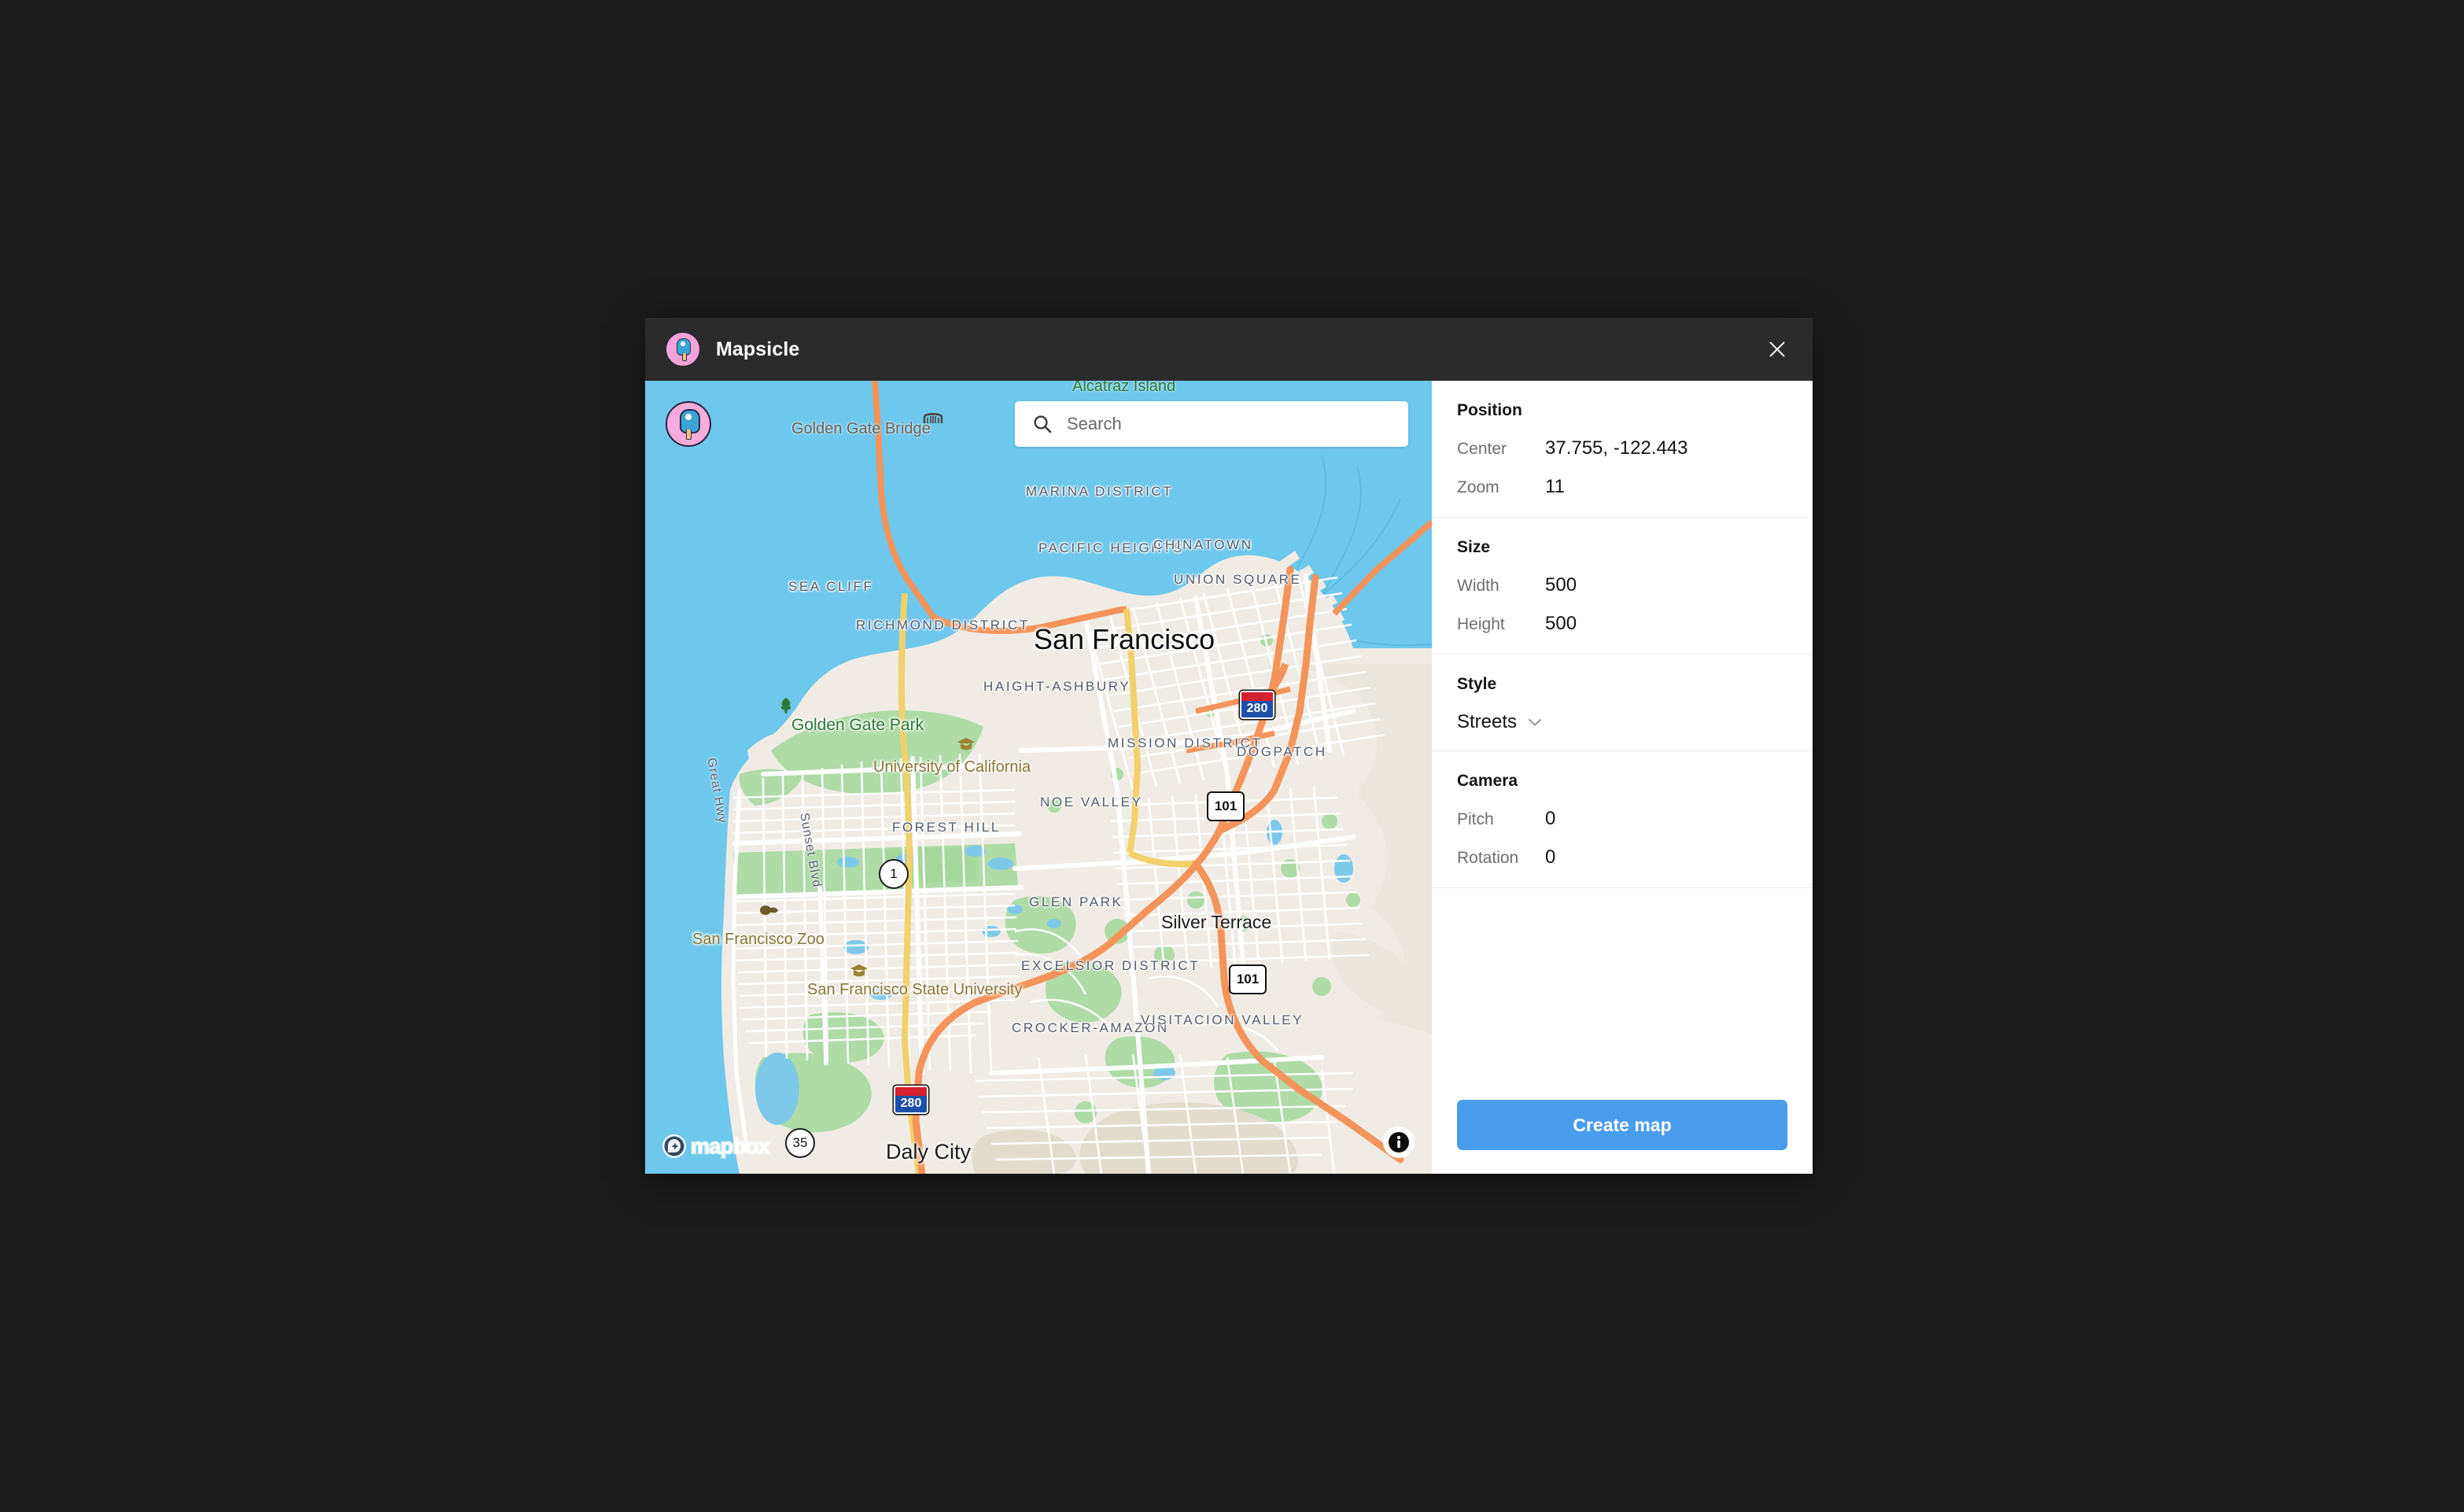 Image resolution: width=2464 pixels, height=1512 pixels. I want to click on field-center: Center 37.755, -122.443, so click(1622, 448).